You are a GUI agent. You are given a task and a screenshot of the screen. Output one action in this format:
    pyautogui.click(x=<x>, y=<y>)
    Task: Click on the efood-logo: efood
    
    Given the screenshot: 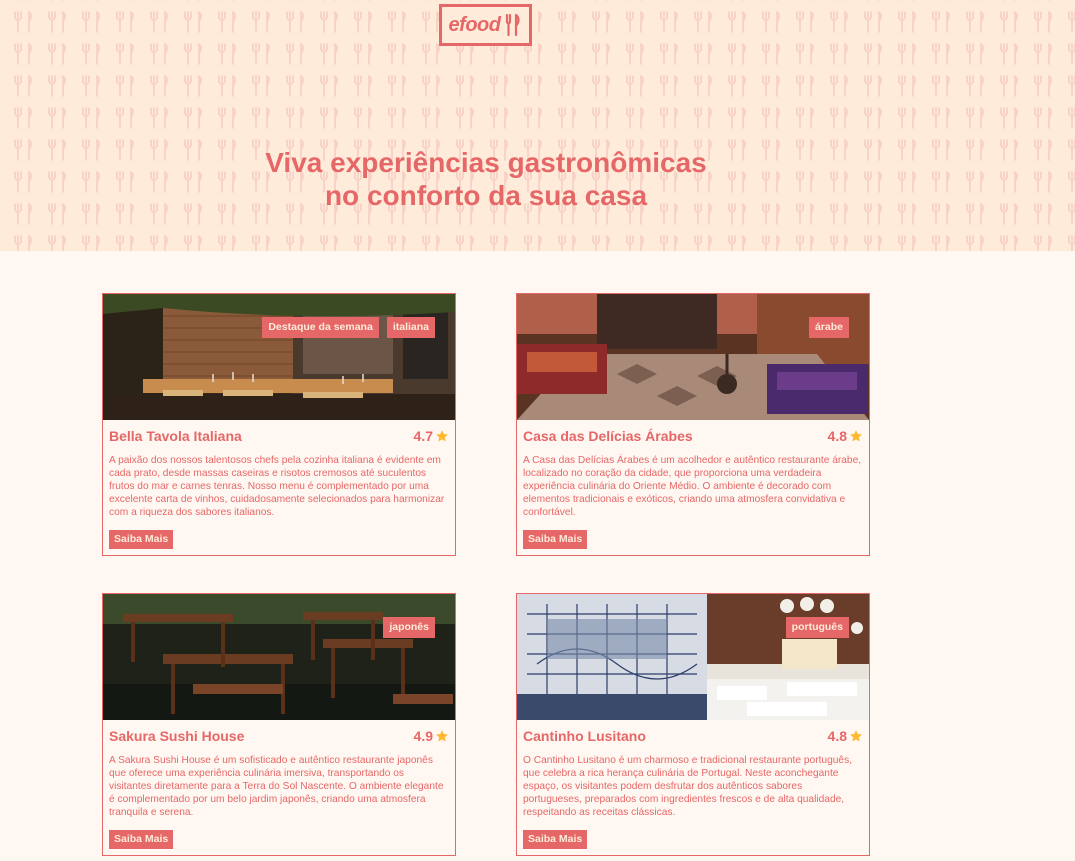 What is the action you would take?
    pyautogui.click(x=485, y=25)
    